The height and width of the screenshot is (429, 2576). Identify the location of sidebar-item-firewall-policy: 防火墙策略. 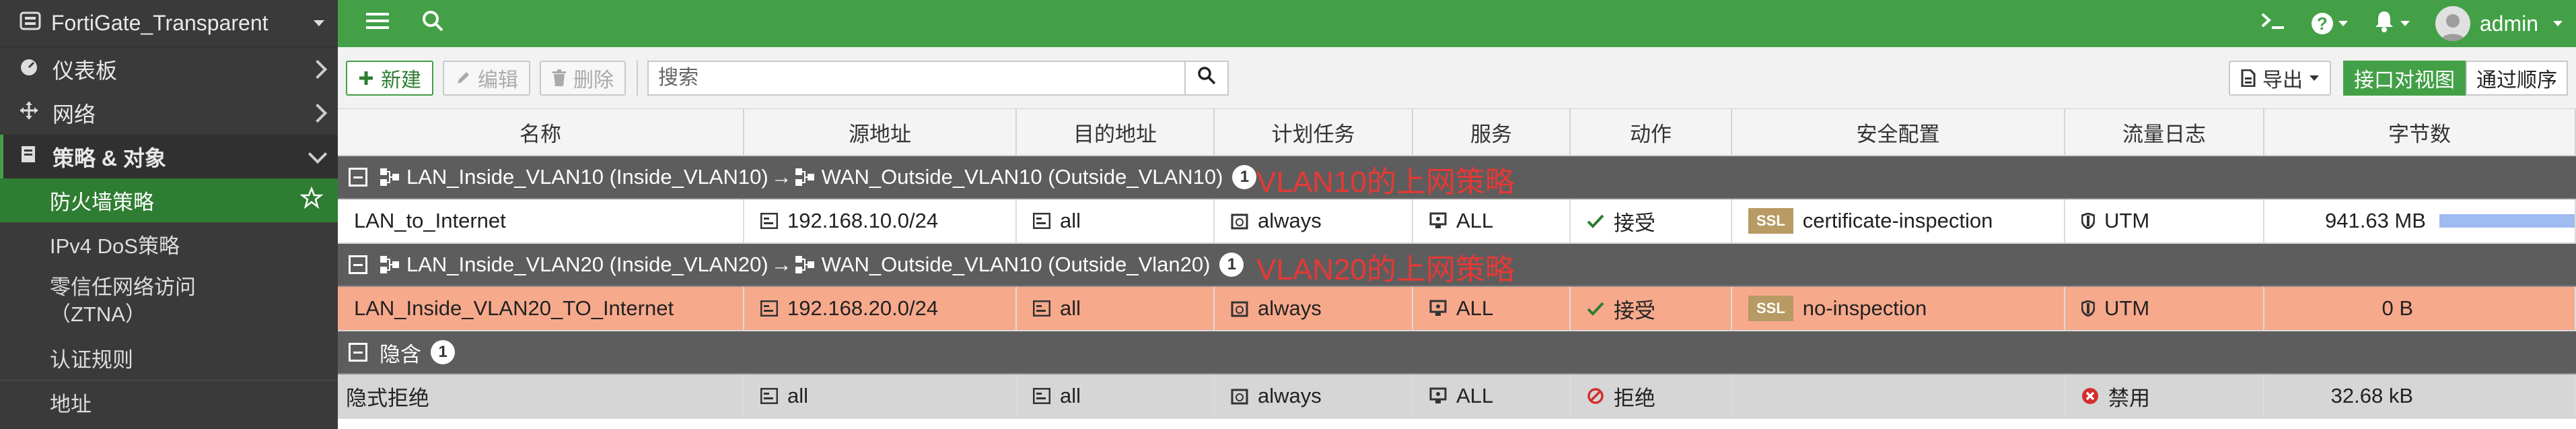
(169, 200).